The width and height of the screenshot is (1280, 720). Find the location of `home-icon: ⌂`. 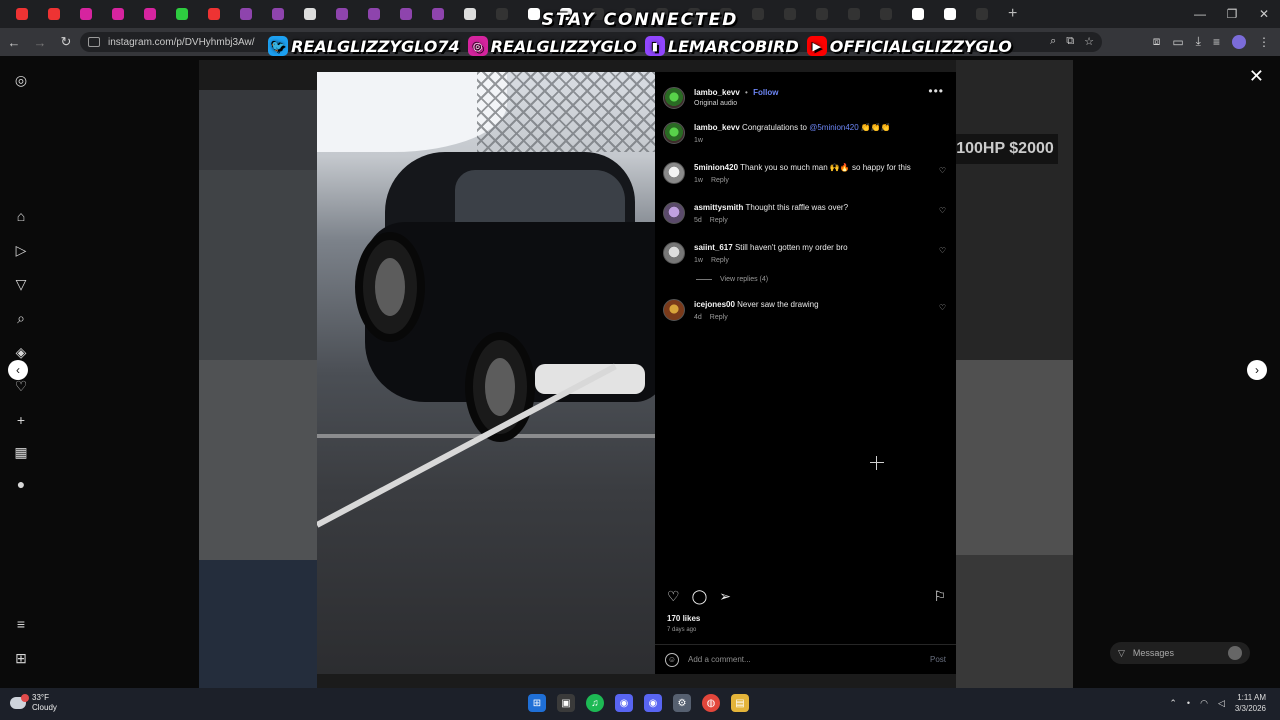

home-icon: ⌂ is located at coordinates (21, 216).